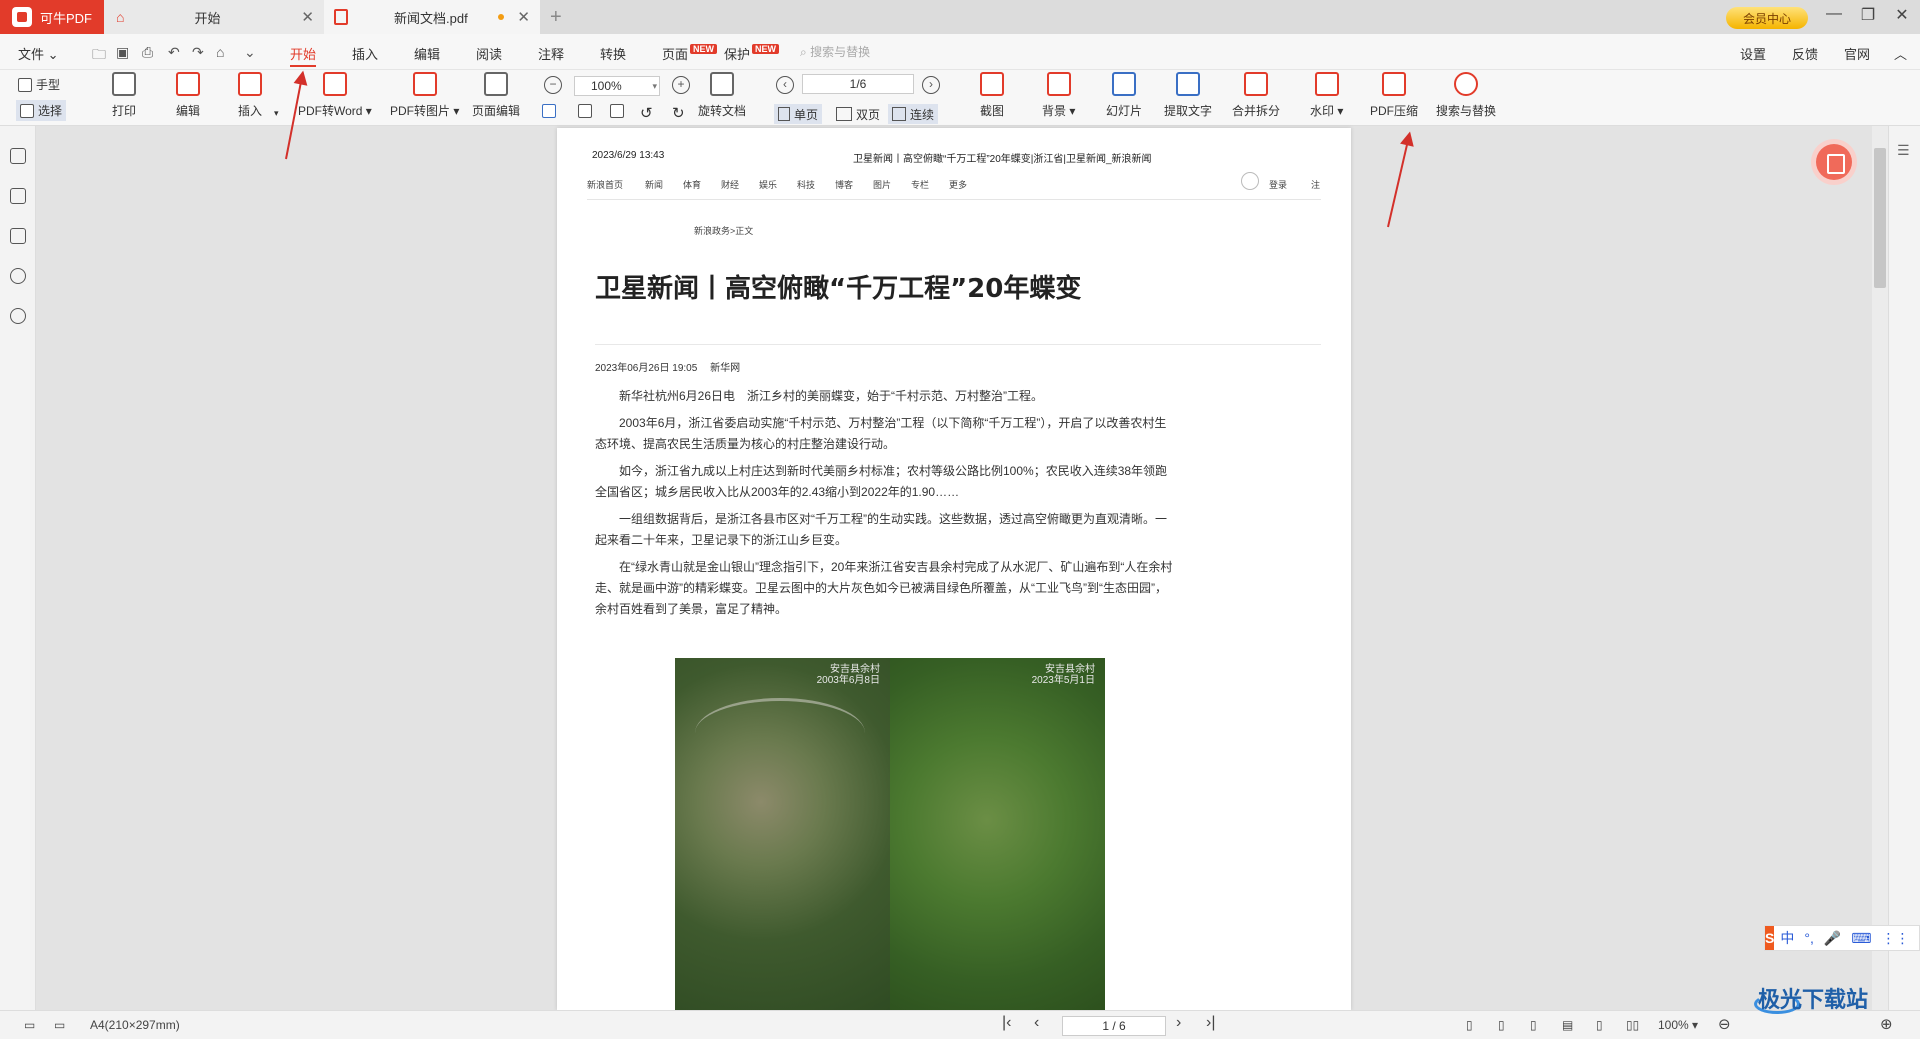 Image resolution: width=1920 pixels, height=1039 pixels. Describe the element at coordinates (1832, 938) in the screenshot. I see `microphone-icon: 🎤` at that location.